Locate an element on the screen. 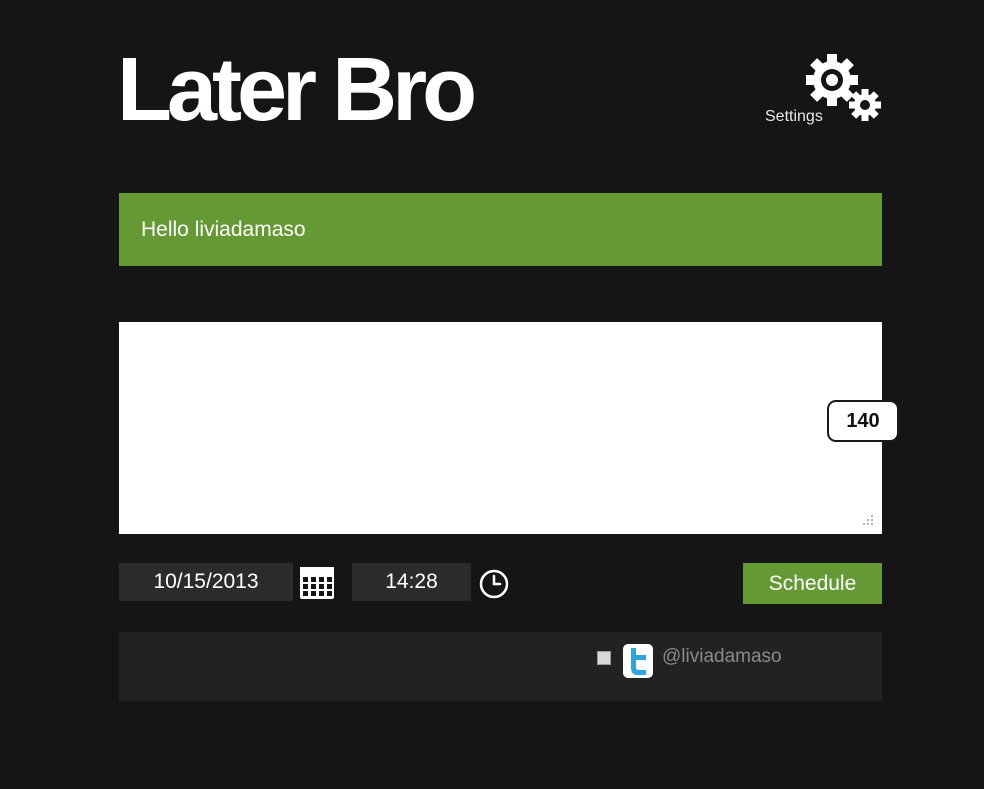  greeting-text: Hello liviadamaso is located at coordinates (223, 229).